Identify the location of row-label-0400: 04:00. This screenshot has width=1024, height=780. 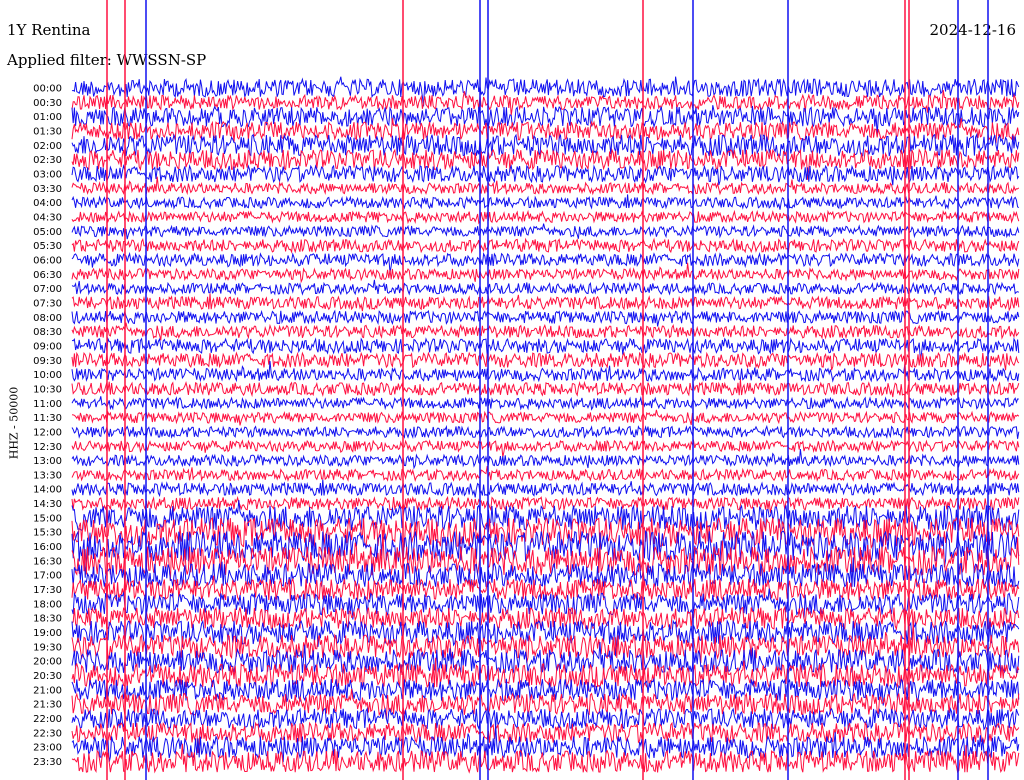
(47, 203).